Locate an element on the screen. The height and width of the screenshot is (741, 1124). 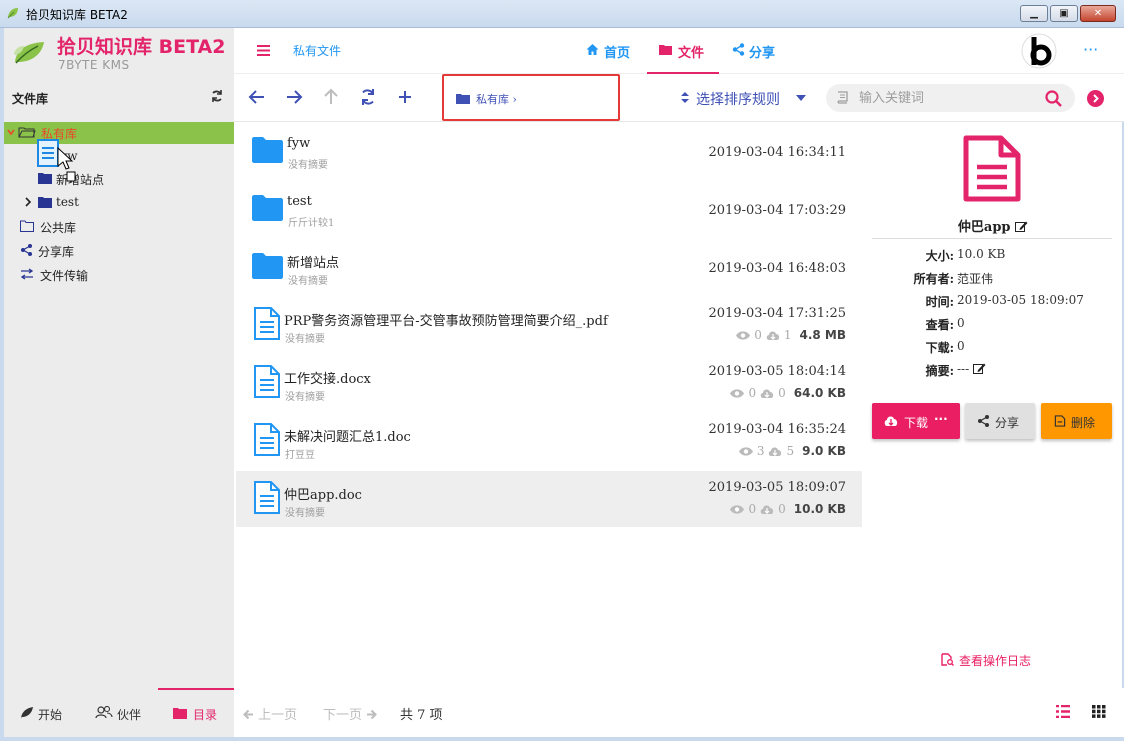
detail-field-summary: 摘要: --- is located at coordinates (993, 372).